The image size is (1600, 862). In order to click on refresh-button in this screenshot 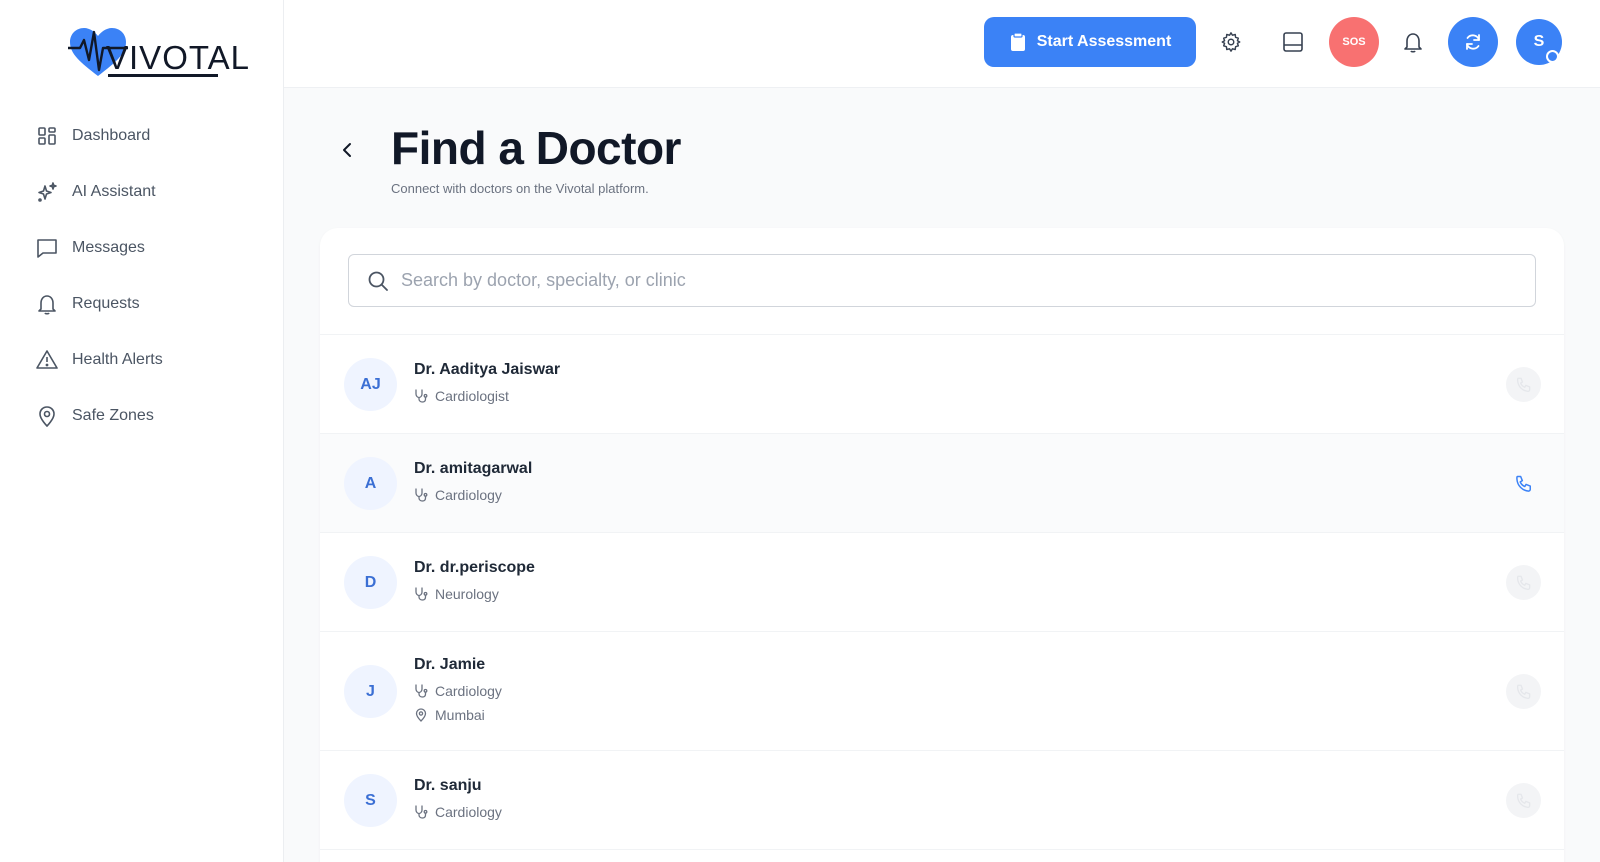, I will do `click(1473, 42)`.